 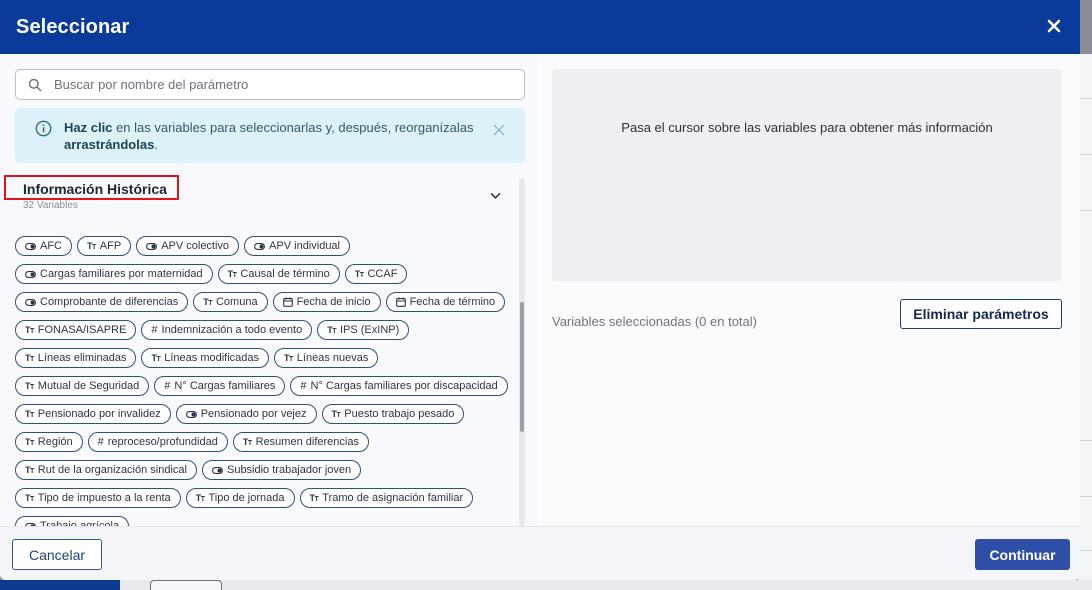 What do you see at coordinates (88, 386) in the screenshot?
I see `variable-chip-label: Mutual de Seguridad` at bounding box center [88, 386].